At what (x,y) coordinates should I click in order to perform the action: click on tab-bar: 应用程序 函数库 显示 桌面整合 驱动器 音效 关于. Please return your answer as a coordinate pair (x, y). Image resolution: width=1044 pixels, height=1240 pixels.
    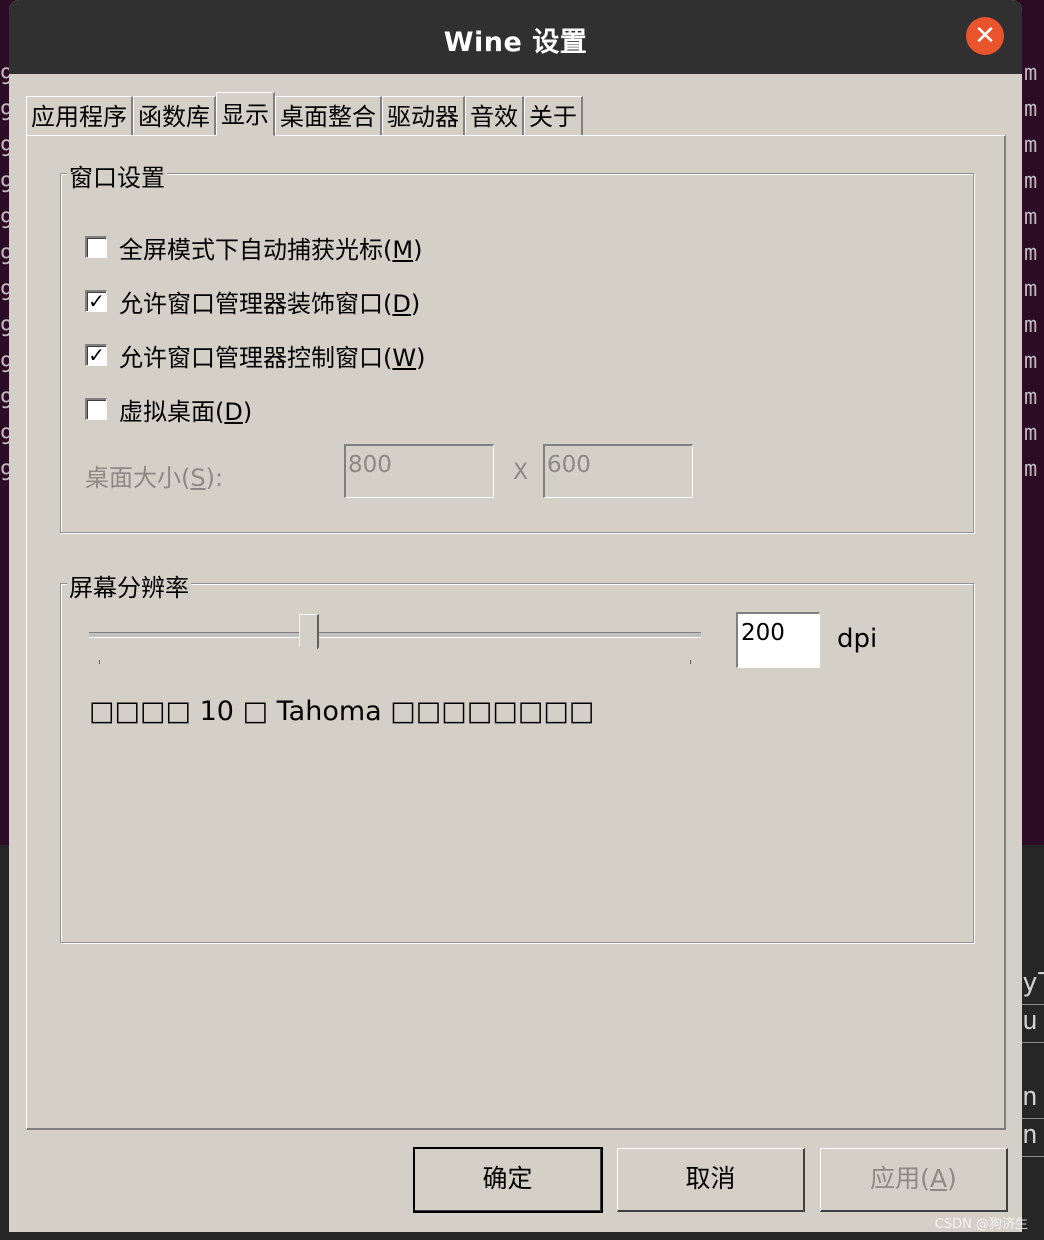
    Looking at the image, I should click on (304, 114).